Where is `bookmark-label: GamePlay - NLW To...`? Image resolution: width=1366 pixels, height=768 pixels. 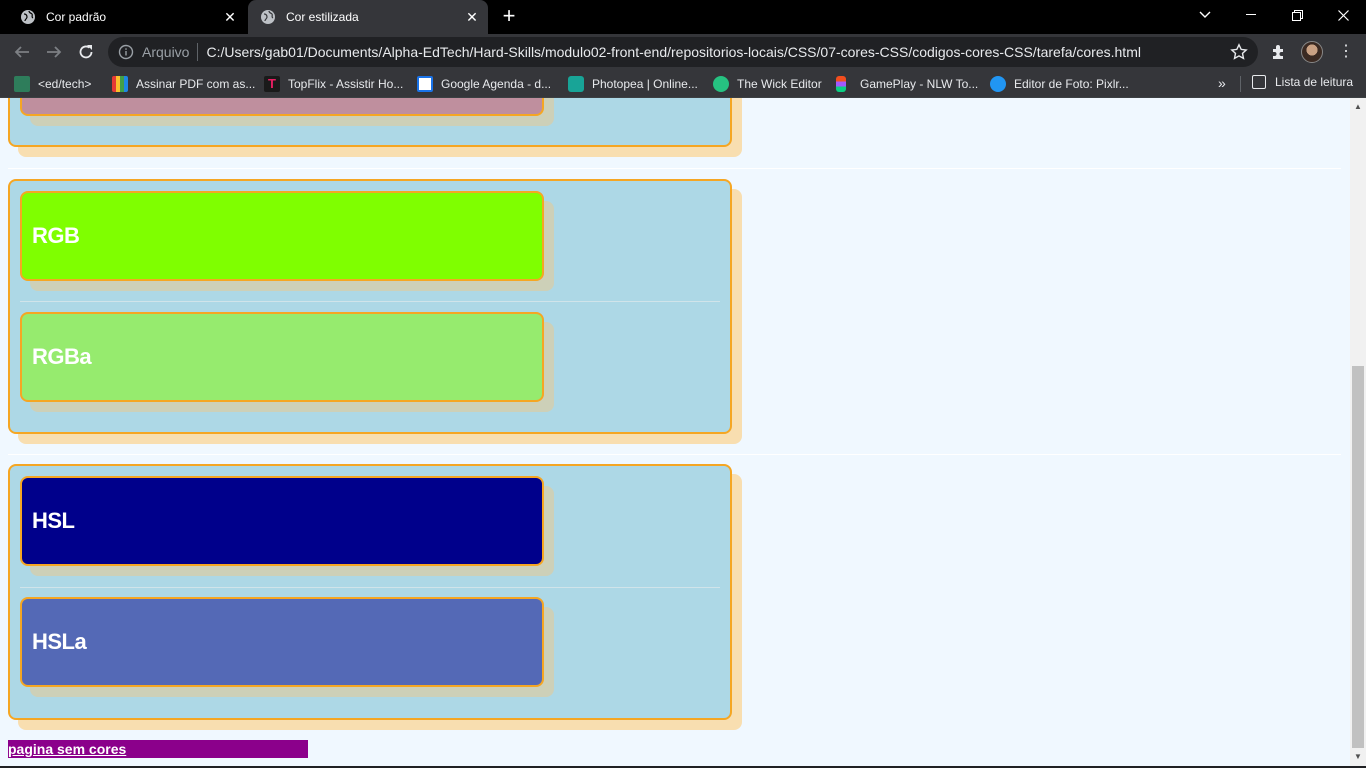
bookmark-label: GamePlay - NLW To... is located at coordinates (919, 84).